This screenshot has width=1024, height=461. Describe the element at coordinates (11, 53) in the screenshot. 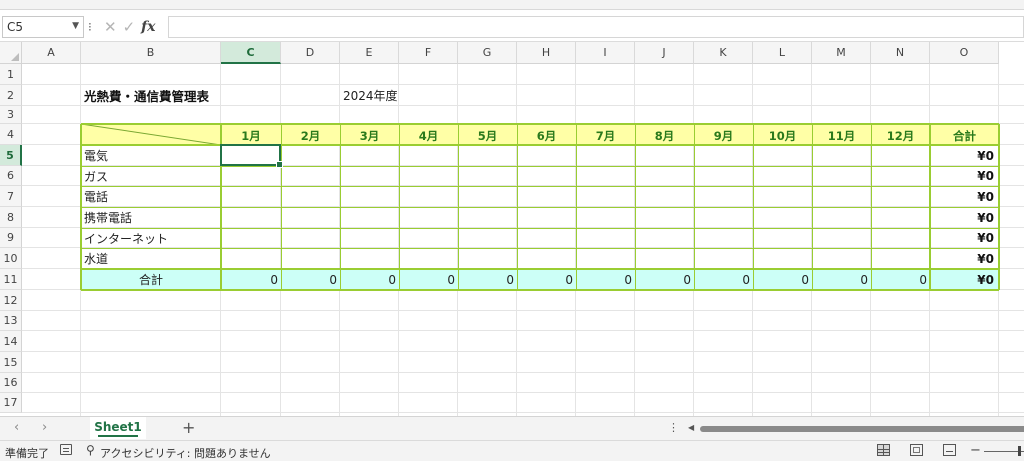

I see `select-all-button` at that location.